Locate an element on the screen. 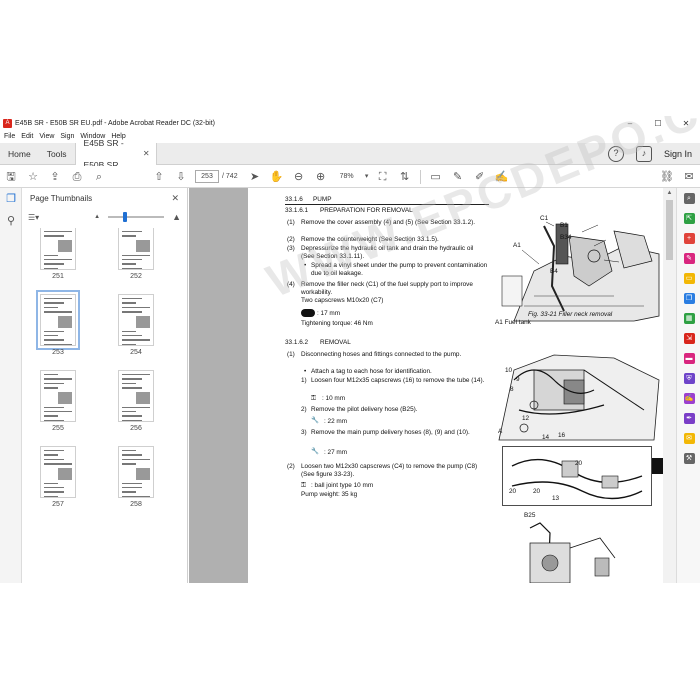  print-icon: ⎙ is located at coordinates (77, 177).